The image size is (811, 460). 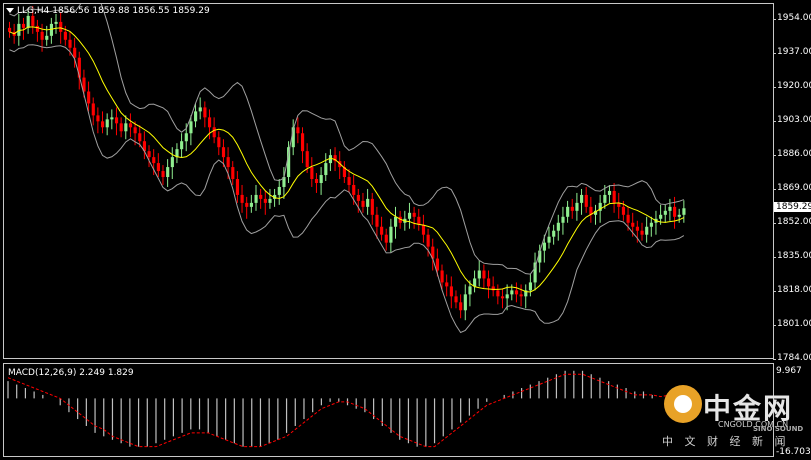 I want to click on symbol-header: LLG,H4 1856.56 1859.88 1856.55 1859.29, so click(x=113, y=11).